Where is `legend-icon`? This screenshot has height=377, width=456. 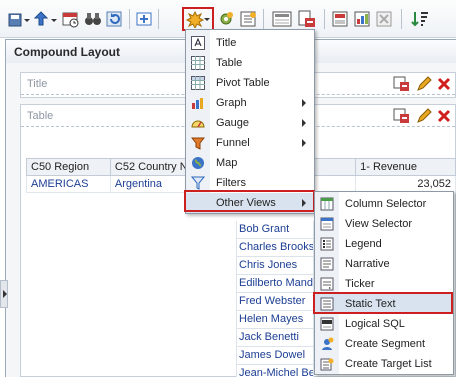
legend-icon is located at coordinates (327, 244).